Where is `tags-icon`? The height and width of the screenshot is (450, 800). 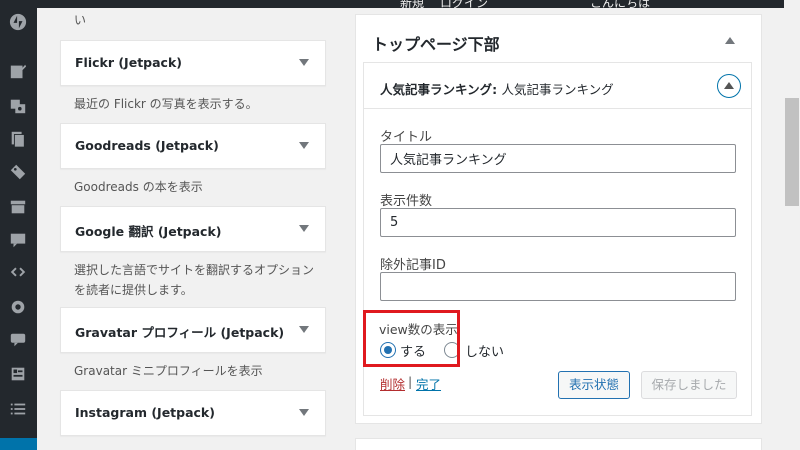 tags-icon is located at coordinates (18, 172).